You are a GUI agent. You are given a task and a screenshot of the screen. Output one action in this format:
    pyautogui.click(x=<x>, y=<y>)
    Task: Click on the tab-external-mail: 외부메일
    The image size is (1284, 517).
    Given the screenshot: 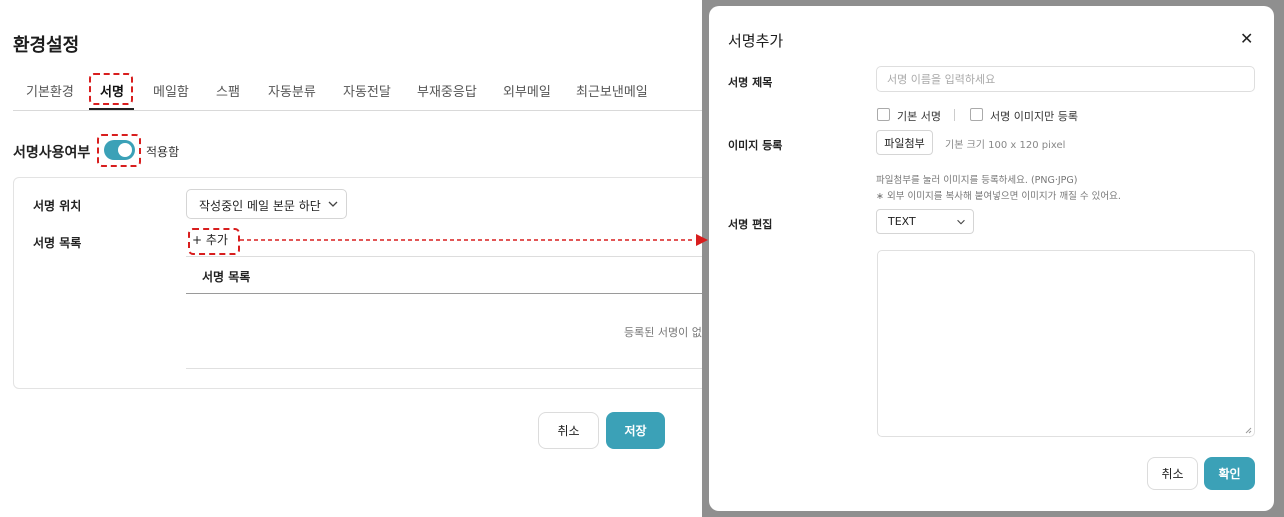 What is the action you would take?
    pyautogui.click(x=527, y=90)
    